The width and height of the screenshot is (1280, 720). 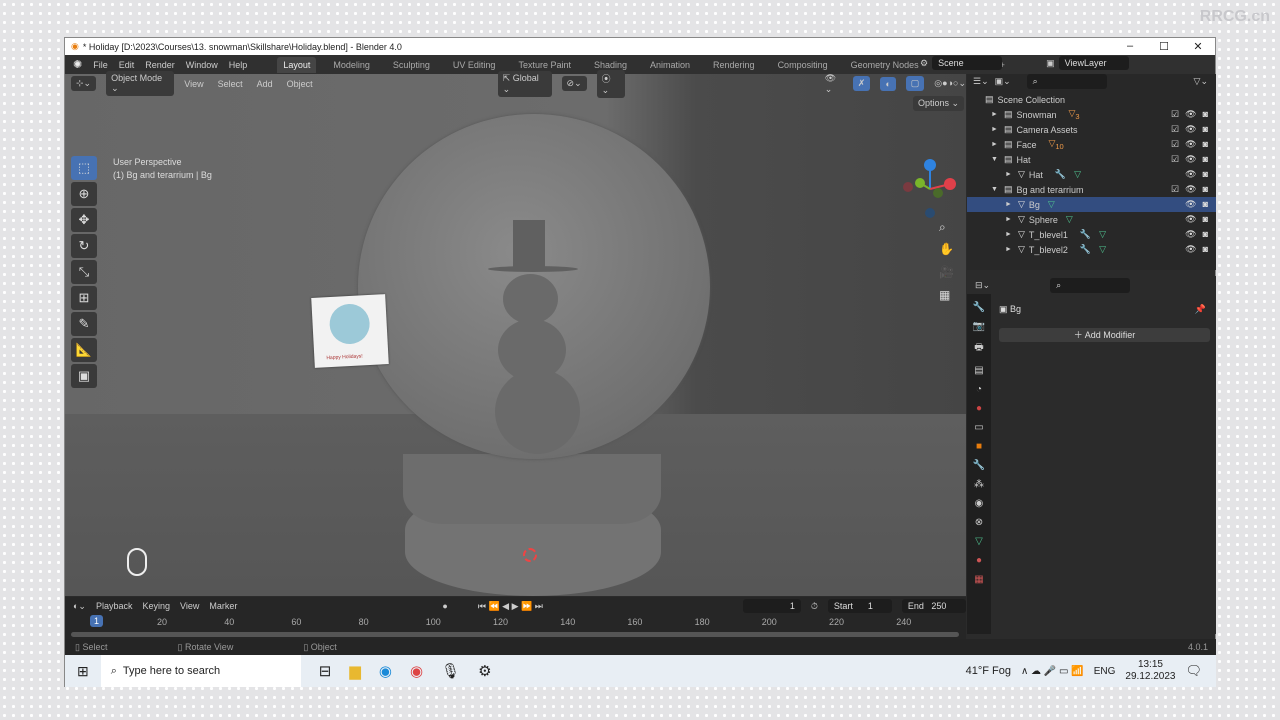 What do you see at coordinates (979, 408) in the screenshot?
I see `world-tab-icon: ●` at bounding box center [979, 408].